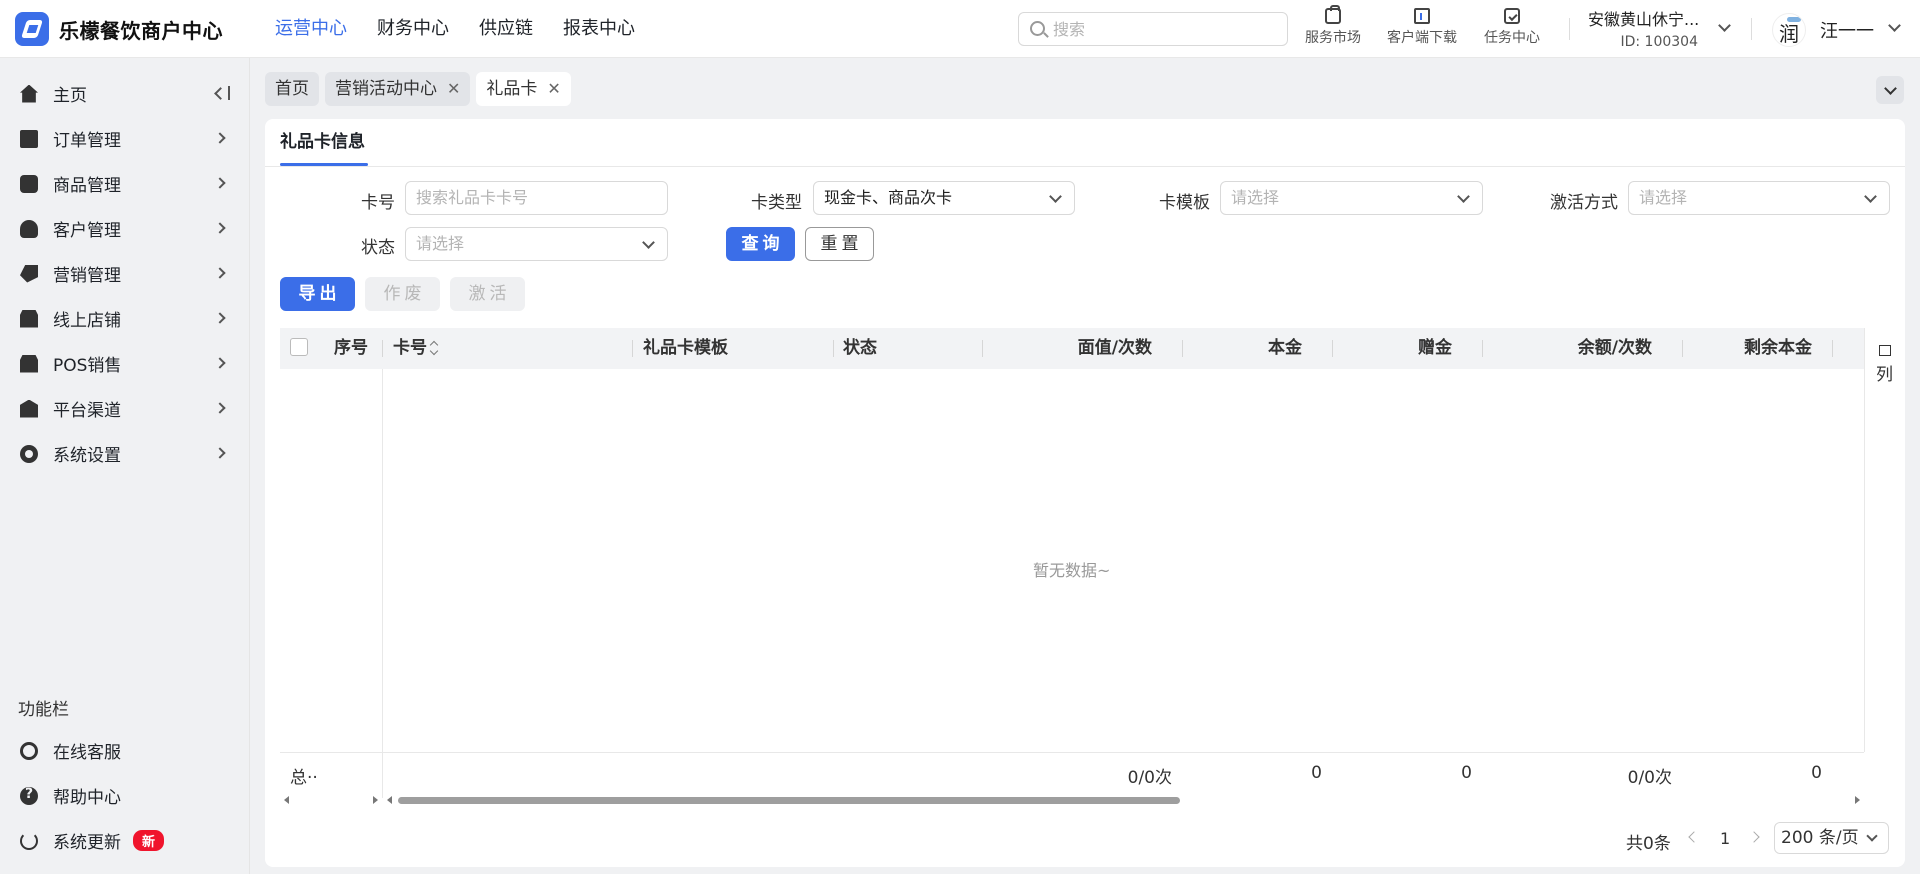 The height and width of the screenshot is (874, 1920). Describe the element at coordinates (125, 228) in the screenshot. I see `sidebar-item-customers: 客户管理` at that location.